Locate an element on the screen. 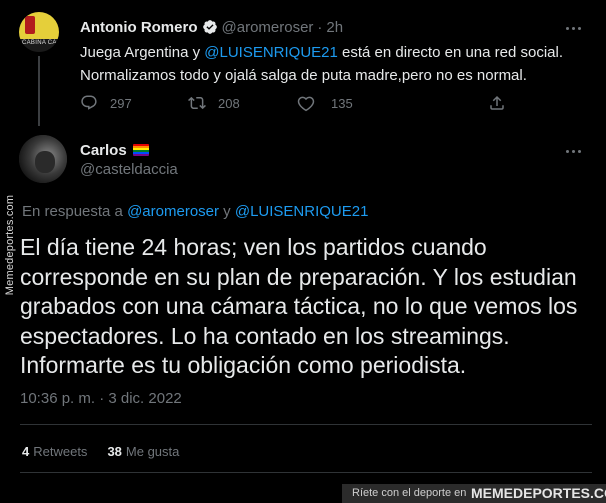  avatar: CABINA CA is located at coordinates (39, 32).